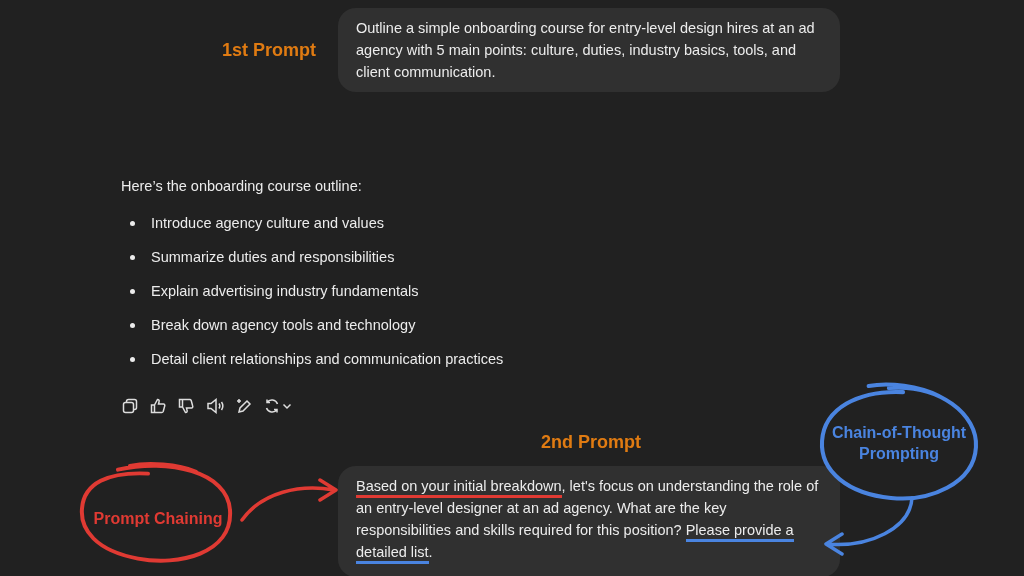 Image resolution: width=1024 pixels, height=576 pixels. Describe the element at coordinates (270, 50) in the screenshot. I see `prompt-label: 1st Prompt` at that location.